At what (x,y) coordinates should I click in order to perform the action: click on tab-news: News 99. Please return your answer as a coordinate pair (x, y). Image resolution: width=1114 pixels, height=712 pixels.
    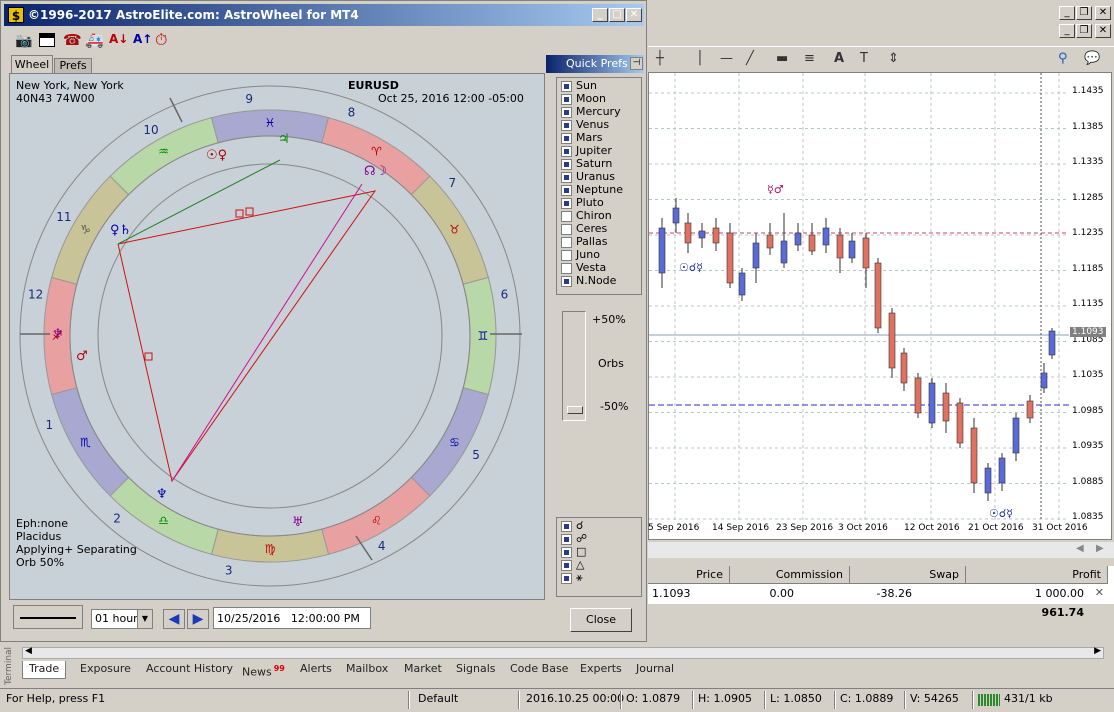
    Looking at the image, I should click on (263, 670).